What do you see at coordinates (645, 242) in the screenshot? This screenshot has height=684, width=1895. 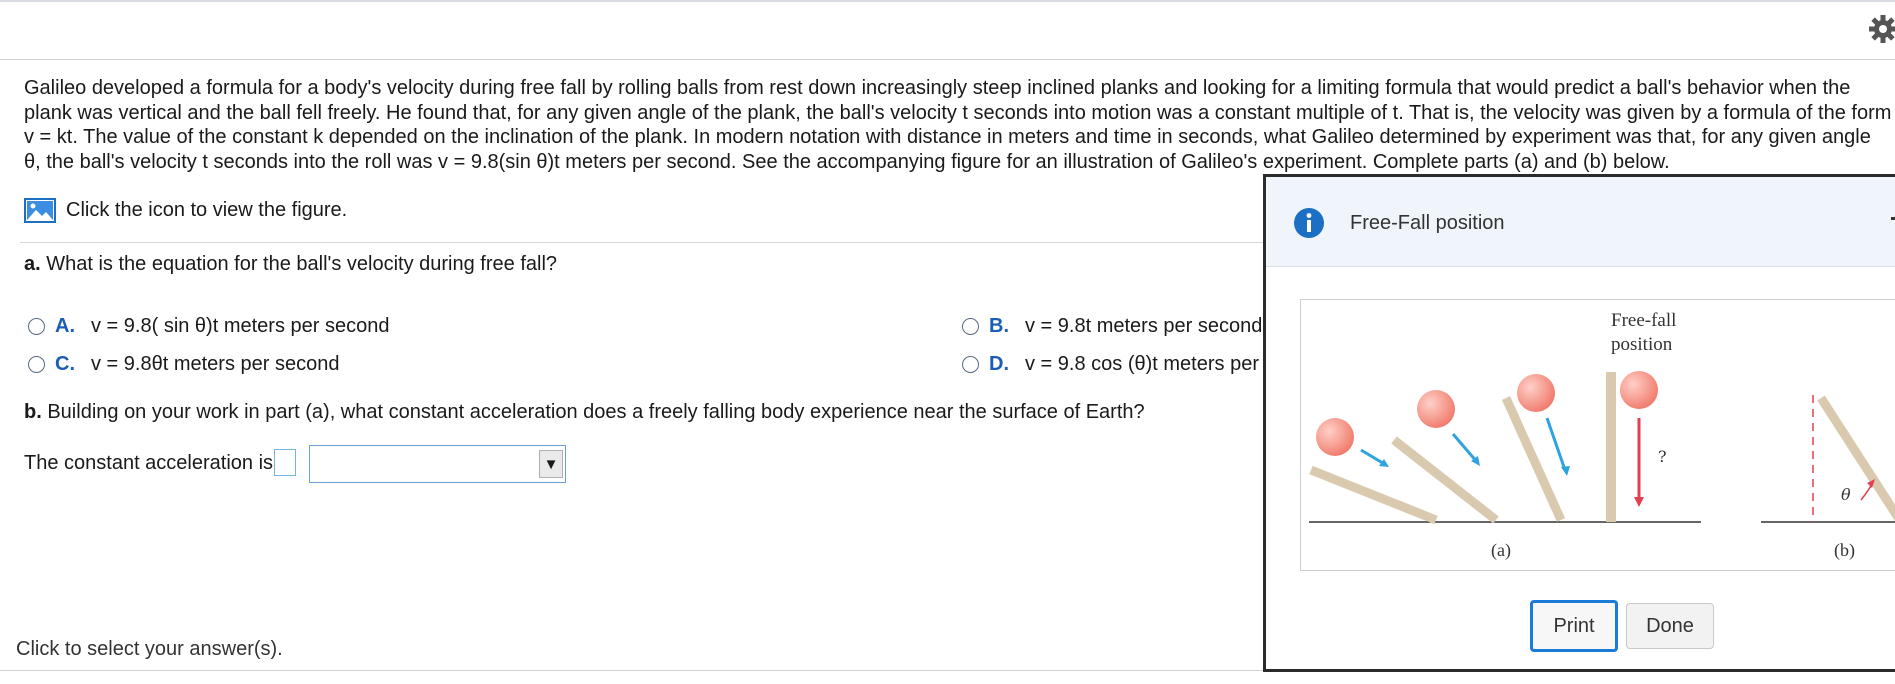 I see `section-divider` at bounding box center [645, 242].